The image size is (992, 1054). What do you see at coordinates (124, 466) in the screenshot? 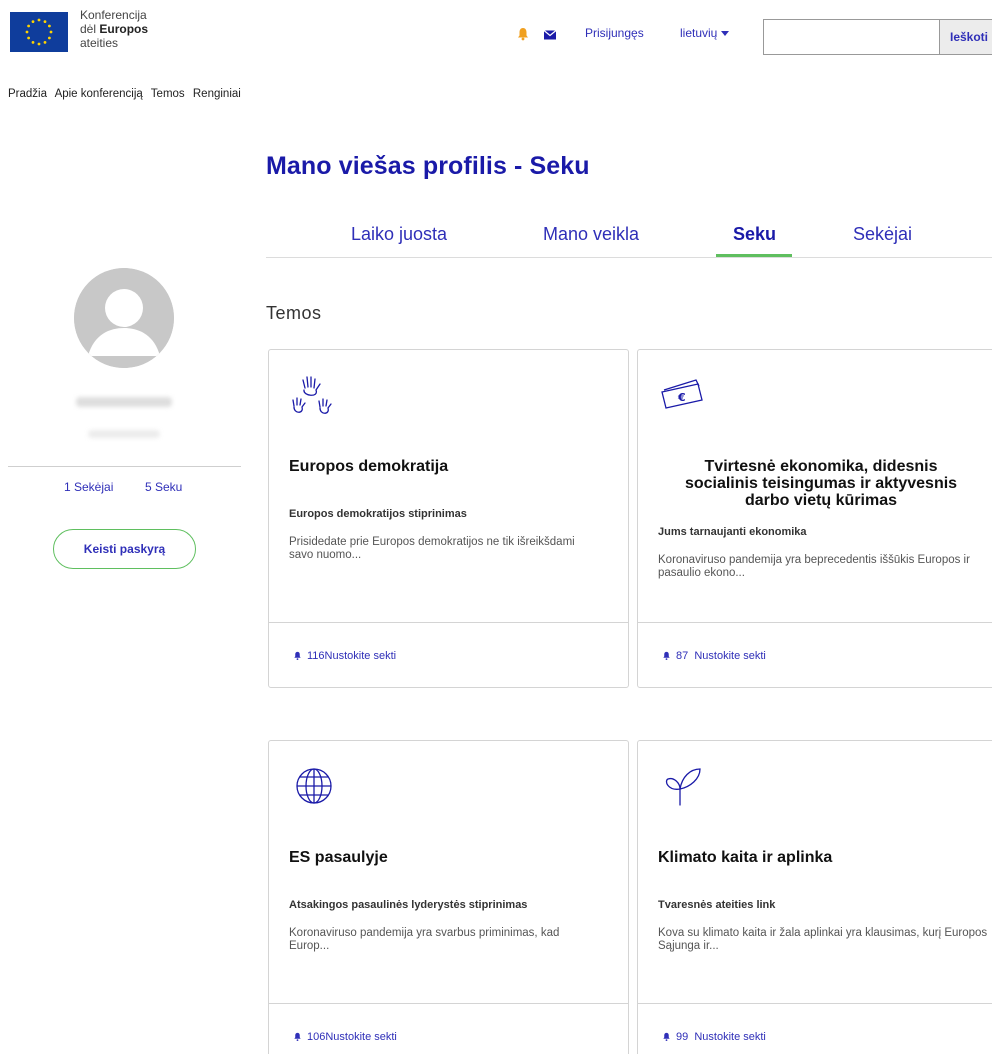
I see `sidebar-divider` at bounding box center [124, 466].